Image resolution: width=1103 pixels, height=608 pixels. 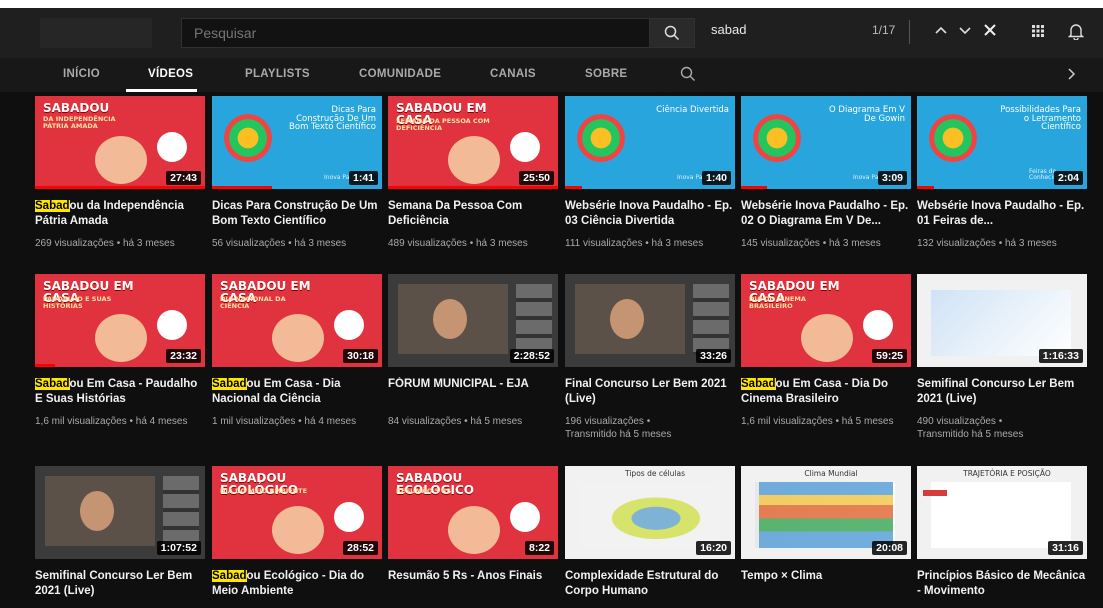 I want to click on video-thumbnail: 33:26, so click(x=650, y=320).